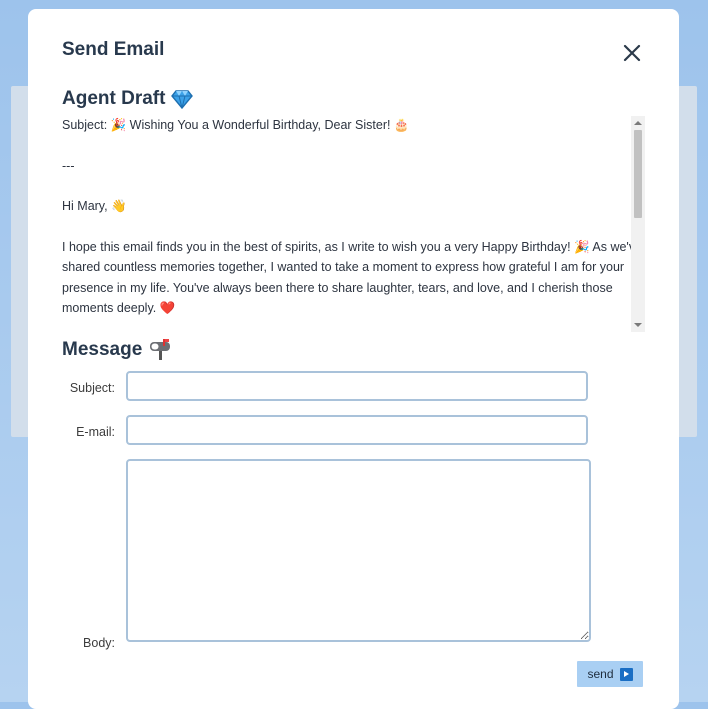 The image size is (708, 709). What do you see at coordinates (95, 432) in the screenshot?
I see `email-label: E-mail:` at bounding box center [95, 432].